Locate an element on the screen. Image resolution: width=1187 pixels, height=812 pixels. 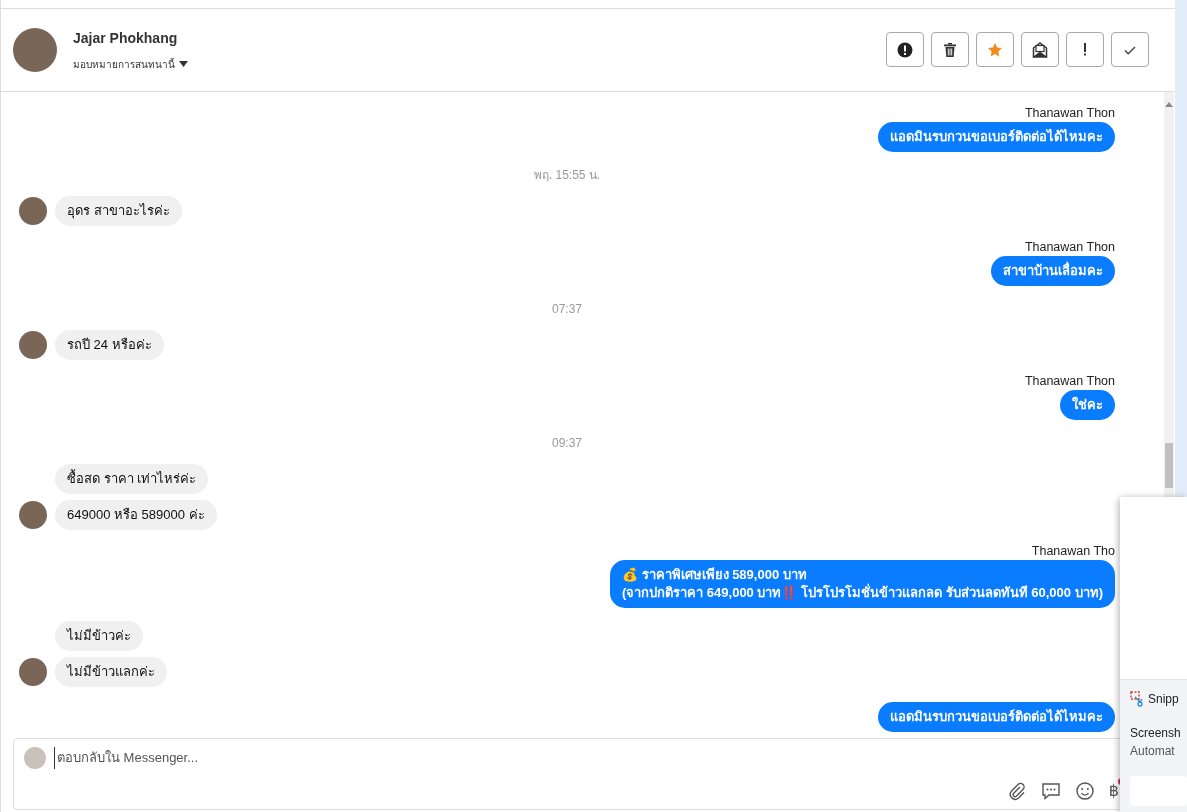
notification-text: Automat is located at coordinates (1153, 751).